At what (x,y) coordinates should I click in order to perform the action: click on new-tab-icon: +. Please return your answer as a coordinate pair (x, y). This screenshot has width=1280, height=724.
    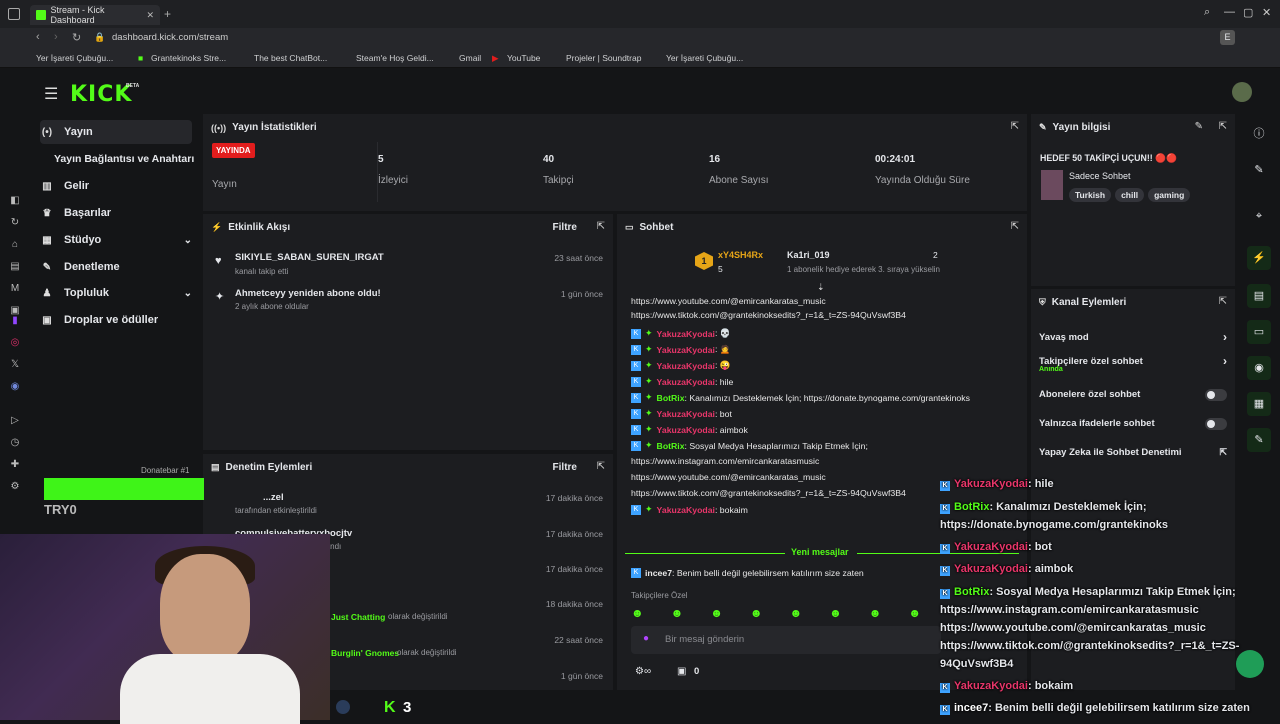
    Looking at the image, I should click on (167, 14).